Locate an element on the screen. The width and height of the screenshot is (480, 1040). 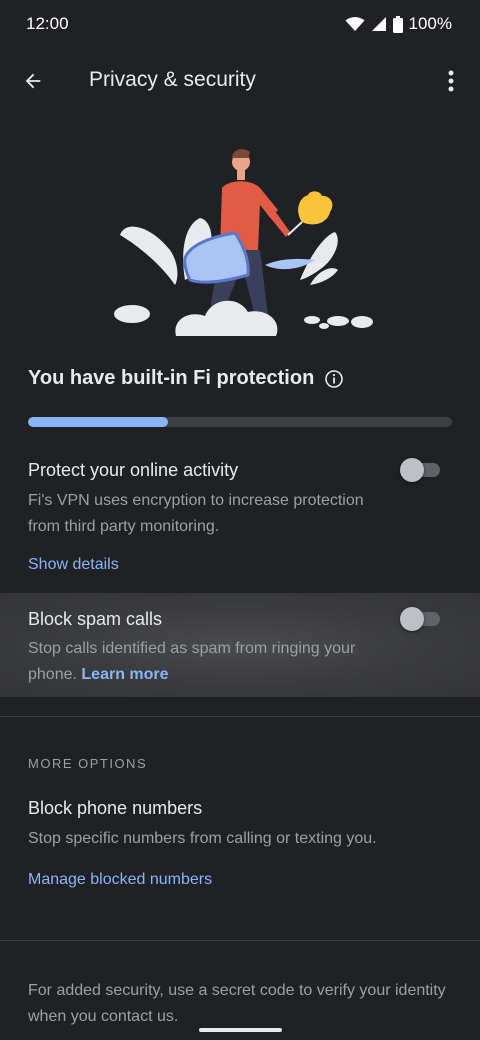
more-vert-icon is located at coordinates (451, 81).